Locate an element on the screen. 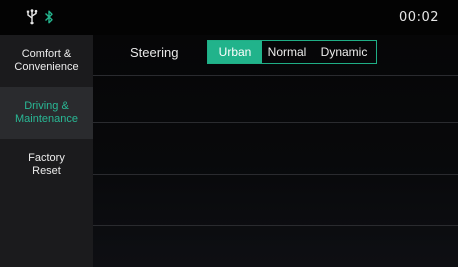 The height and width of the screenshot is (267, 458). sidebar-item-driving-maintenance: Driving & Maintenance is located at coordinates (46, 113).